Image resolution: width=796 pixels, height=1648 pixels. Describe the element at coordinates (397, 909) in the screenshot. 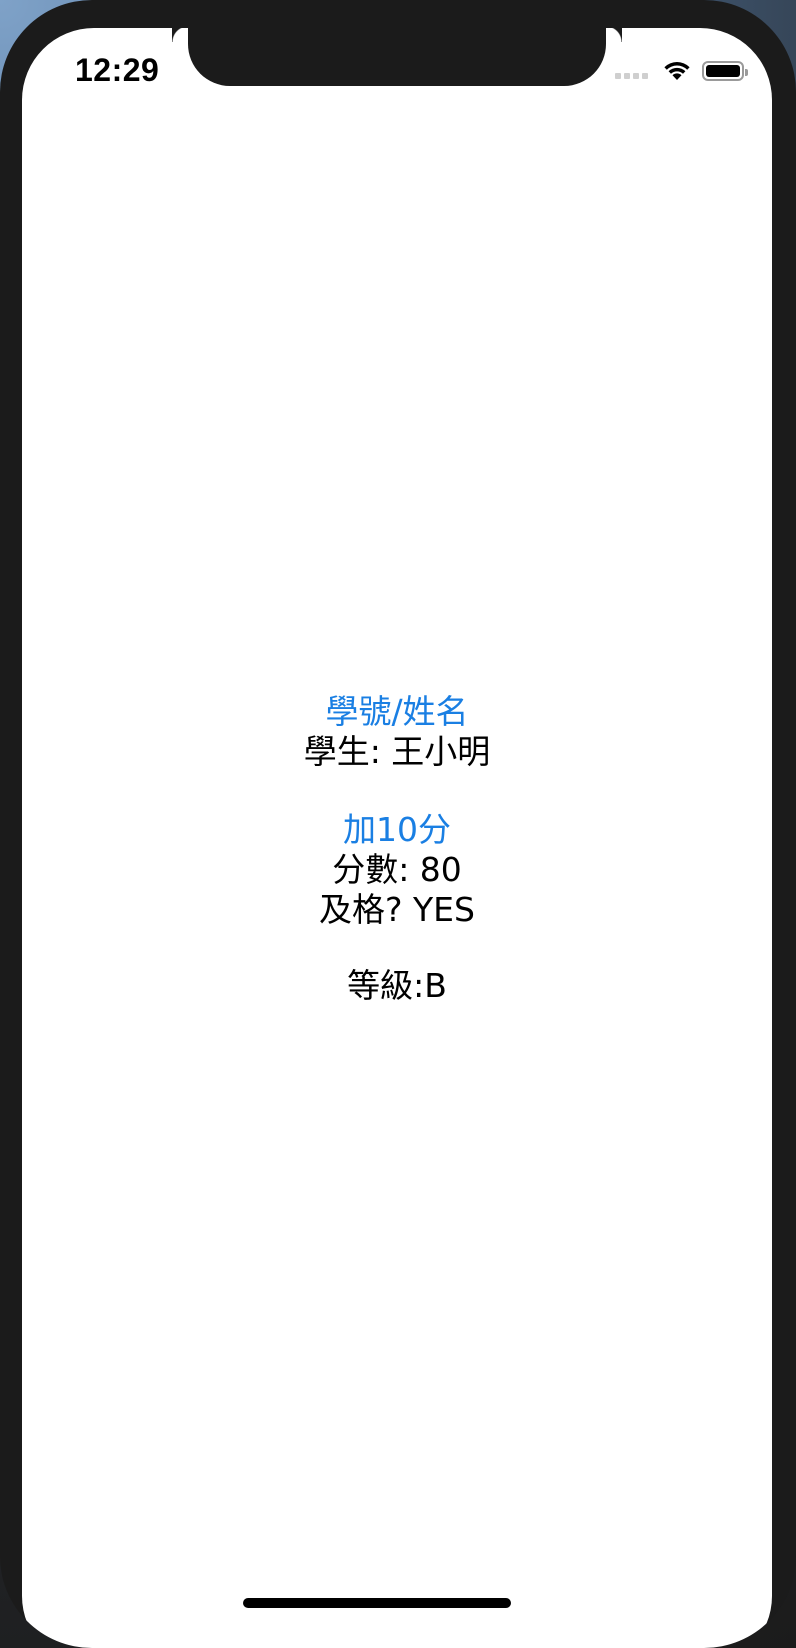

I see `pass-status-label: 及格? YES` at that location.